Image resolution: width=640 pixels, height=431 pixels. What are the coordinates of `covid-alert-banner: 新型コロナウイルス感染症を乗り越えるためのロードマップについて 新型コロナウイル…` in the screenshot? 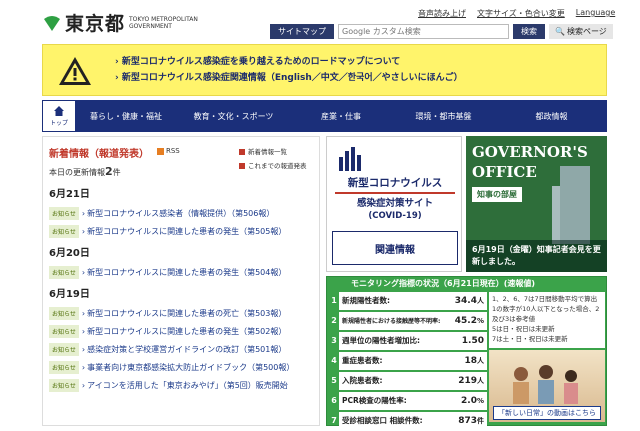 It's located at (324, 70).